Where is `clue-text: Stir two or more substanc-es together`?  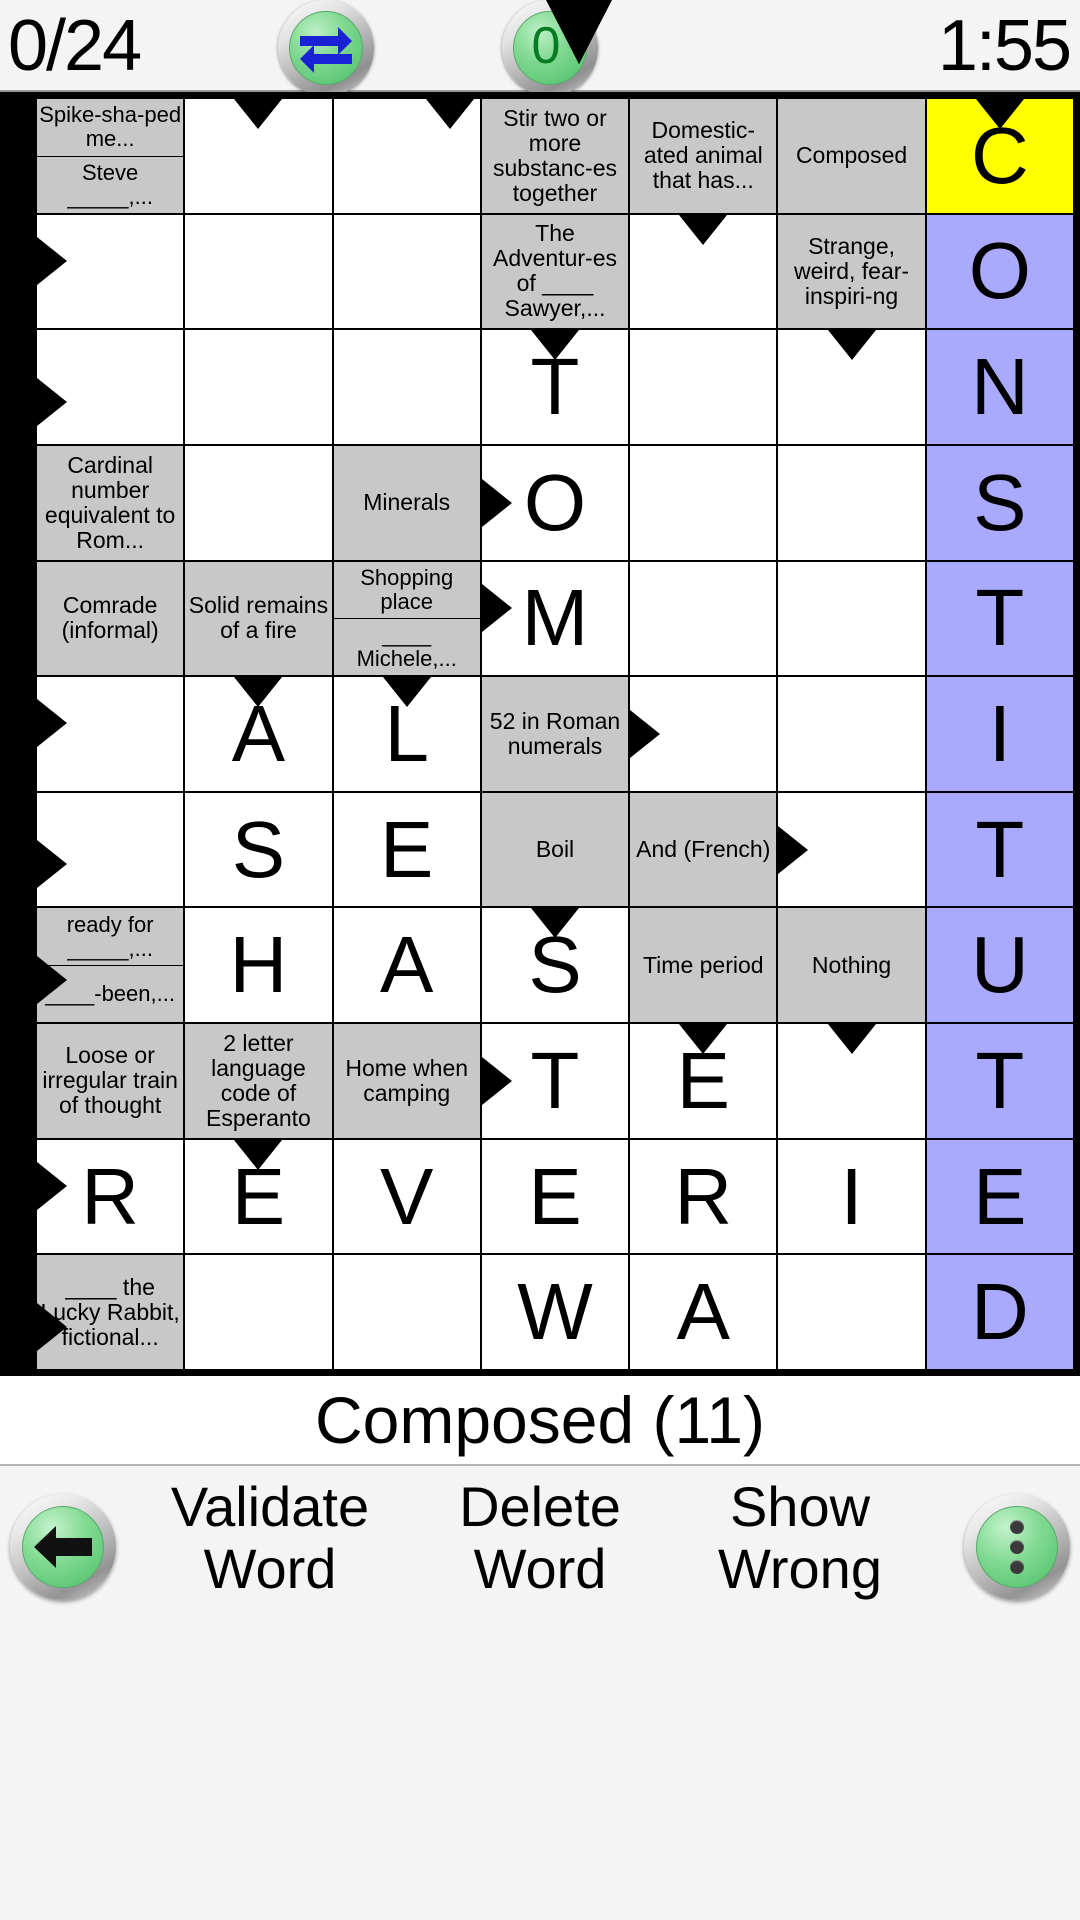 clue-text: Stir two or more substanc-es together is located at coordinates (554, 155).